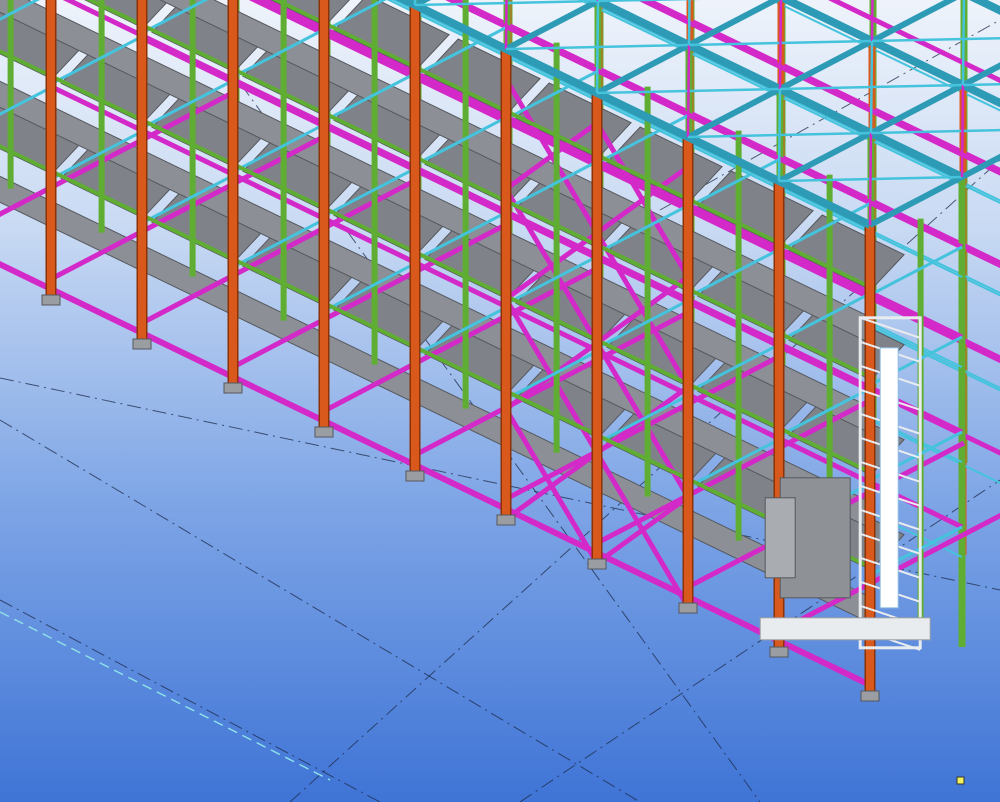 This screenshot has width=1000, height=802. What do you see at coordinates (165, 696) in the screenshot?
I see `grid-line-cyan` at bounding box center [165, 696].